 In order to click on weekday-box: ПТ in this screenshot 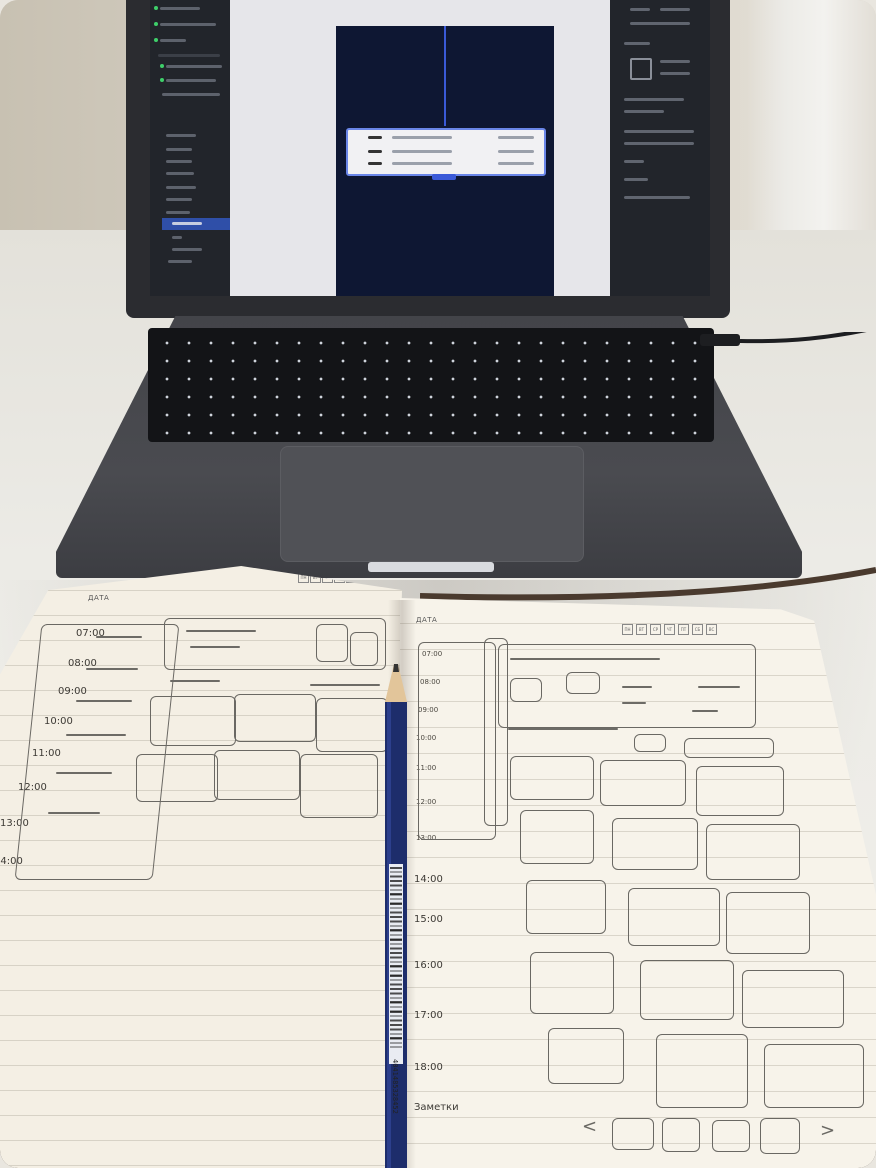, I will do `click(683, 629)`.